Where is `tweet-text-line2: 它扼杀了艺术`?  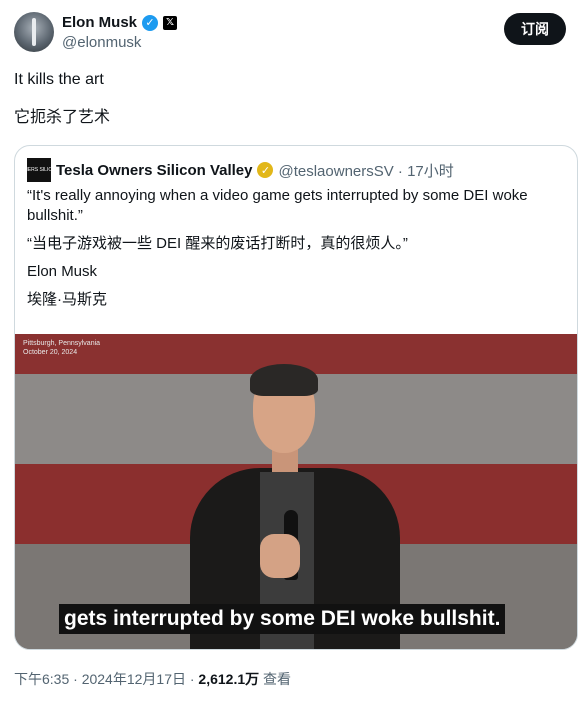 tweet-text-line2: 它扼杀了艺术 is located at coordinates (62, 117).